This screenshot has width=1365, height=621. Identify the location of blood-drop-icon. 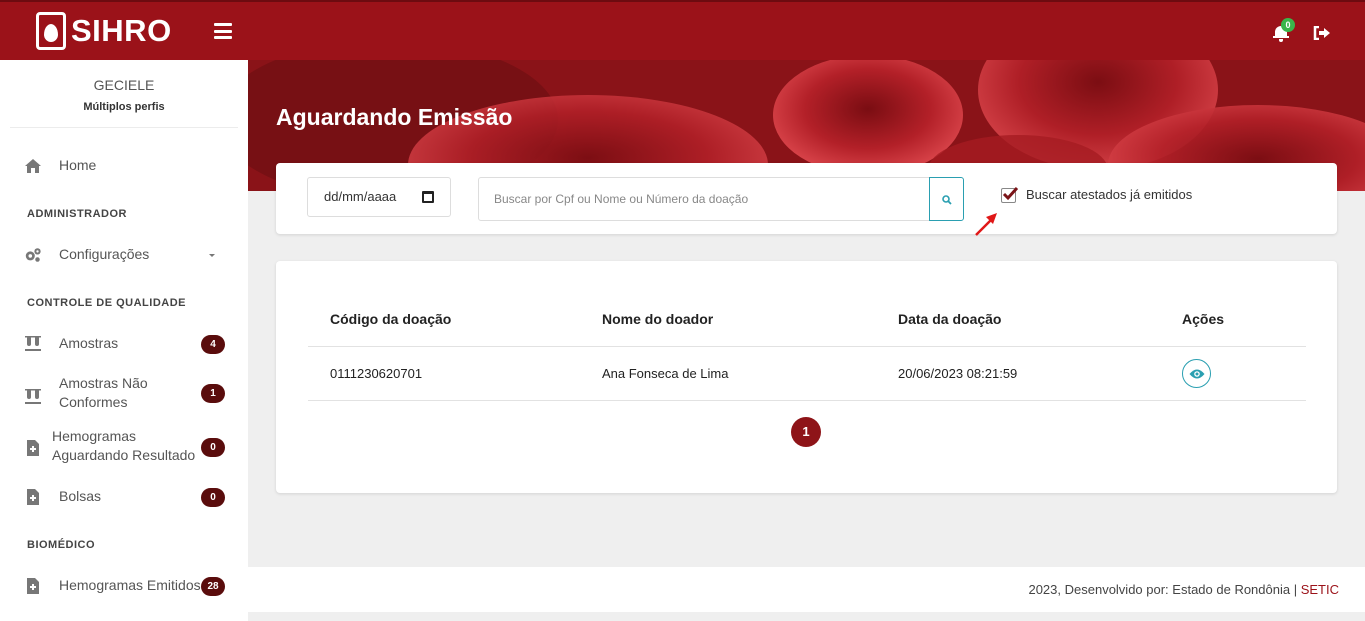
(51, 31).